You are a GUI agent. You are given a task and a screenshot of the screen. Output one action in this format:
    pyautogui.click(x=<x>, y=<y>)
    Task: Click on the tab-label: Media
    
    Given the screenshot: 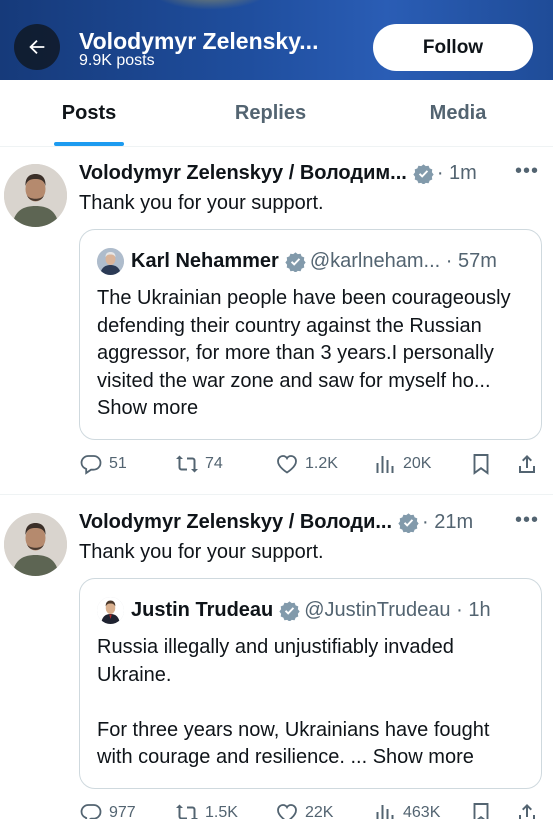 What is the action you would take?
    pyautogui.click(x=458, y=112)
    